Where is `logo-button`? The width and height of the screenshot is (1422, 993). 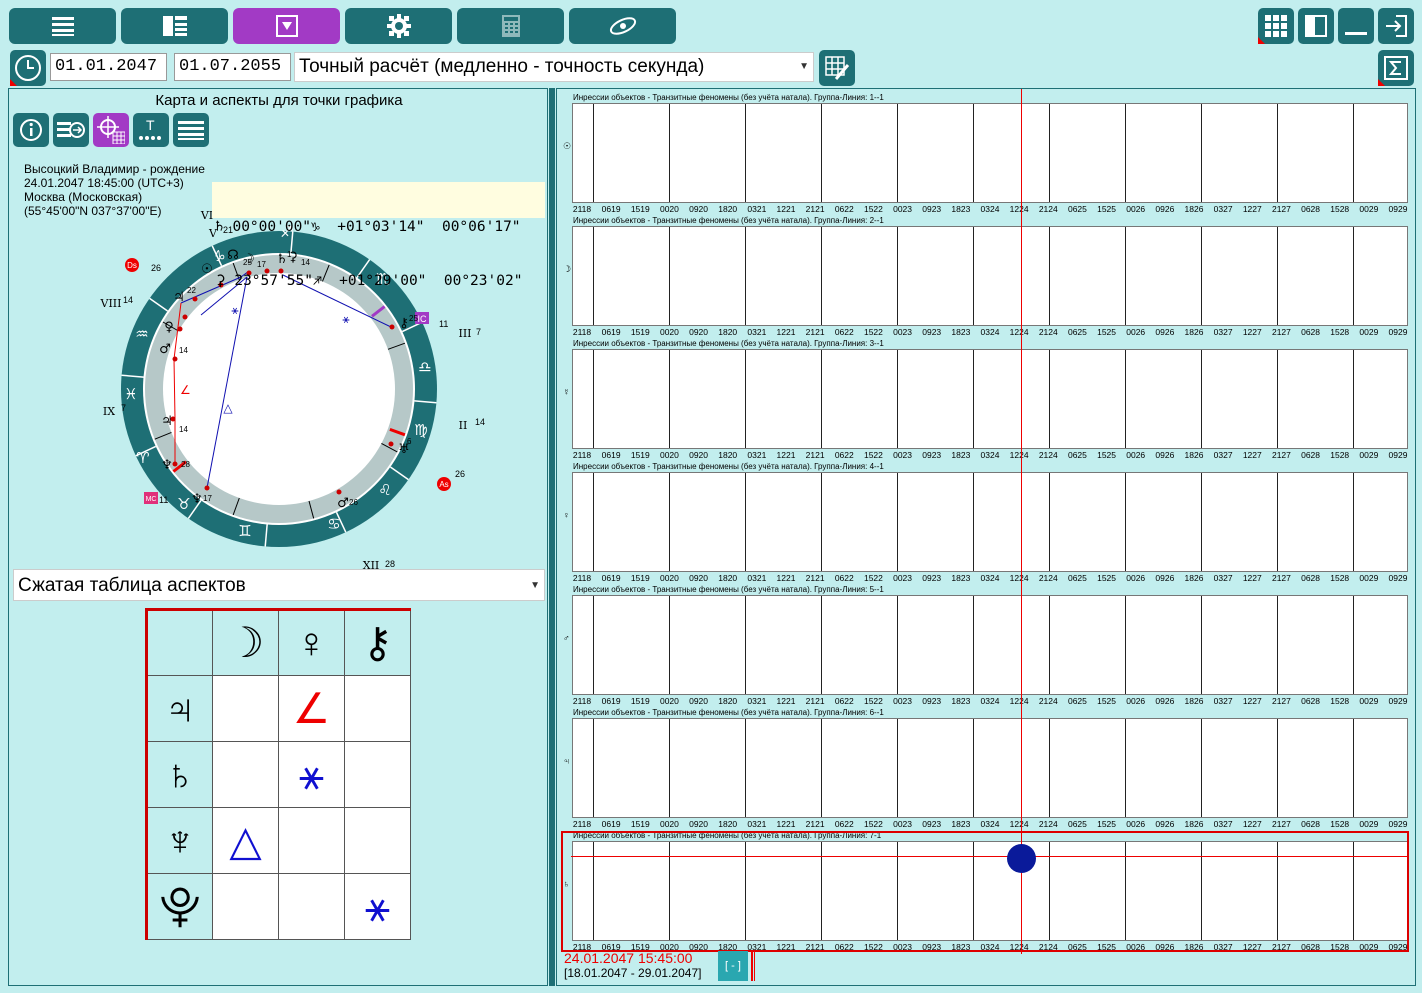
logo-button is located at coordinates (622, 26).